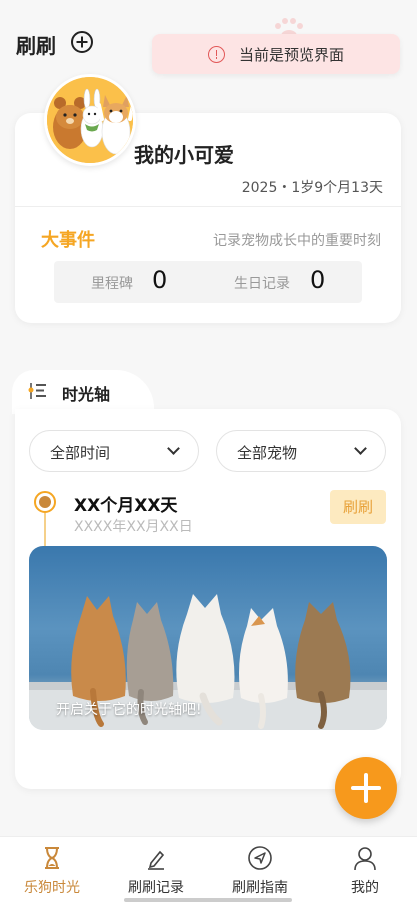 The image size is (417, 907). Describe the element at coordinates (365, 858) in the screenshot. I see `person-icon` at that location.